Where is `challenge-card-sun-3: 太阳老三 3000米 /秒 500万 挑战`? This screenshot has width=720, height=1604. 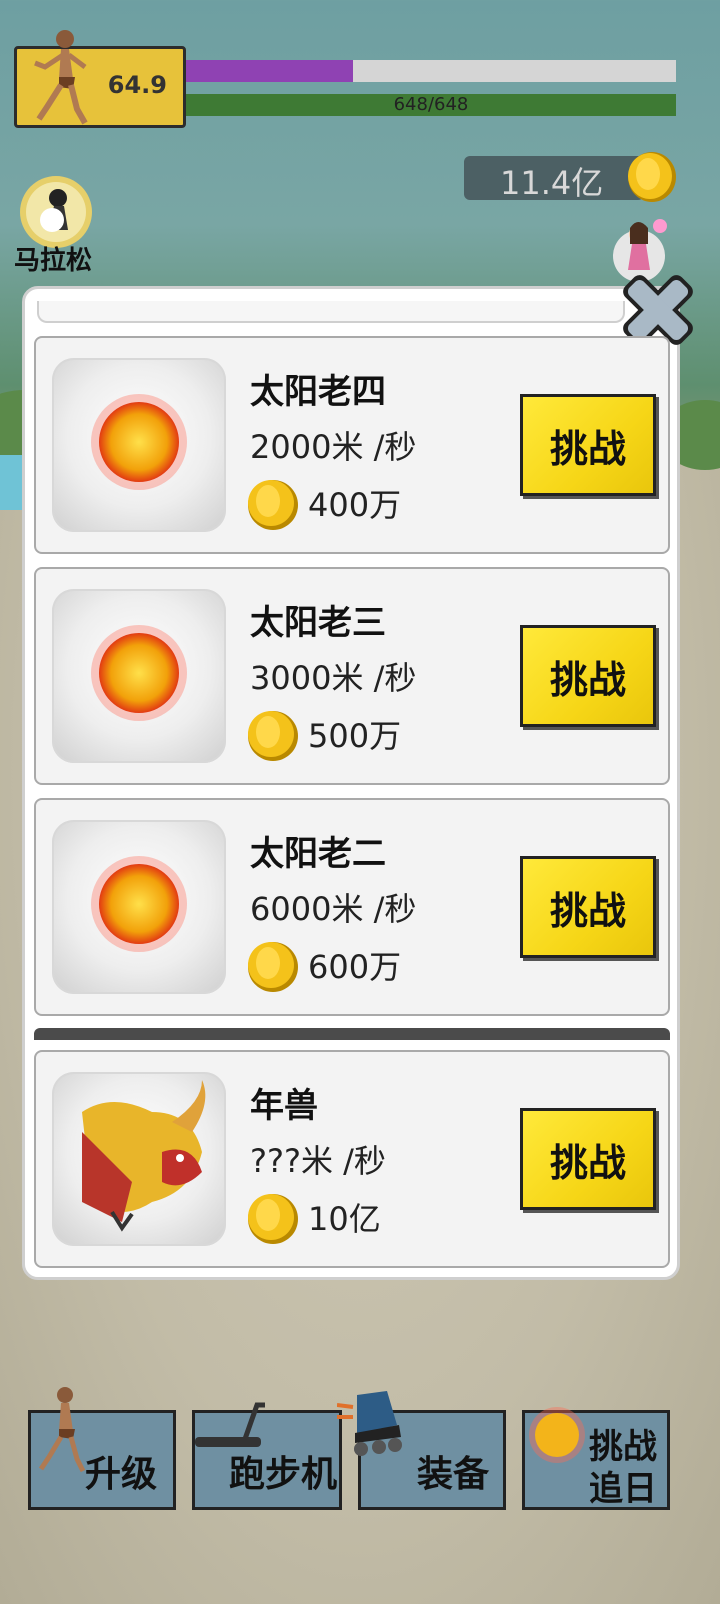
challenge-card-sun-3: 太阳老三 3000米 /秒 500万 挑战 is located at coordinates (352, 676).